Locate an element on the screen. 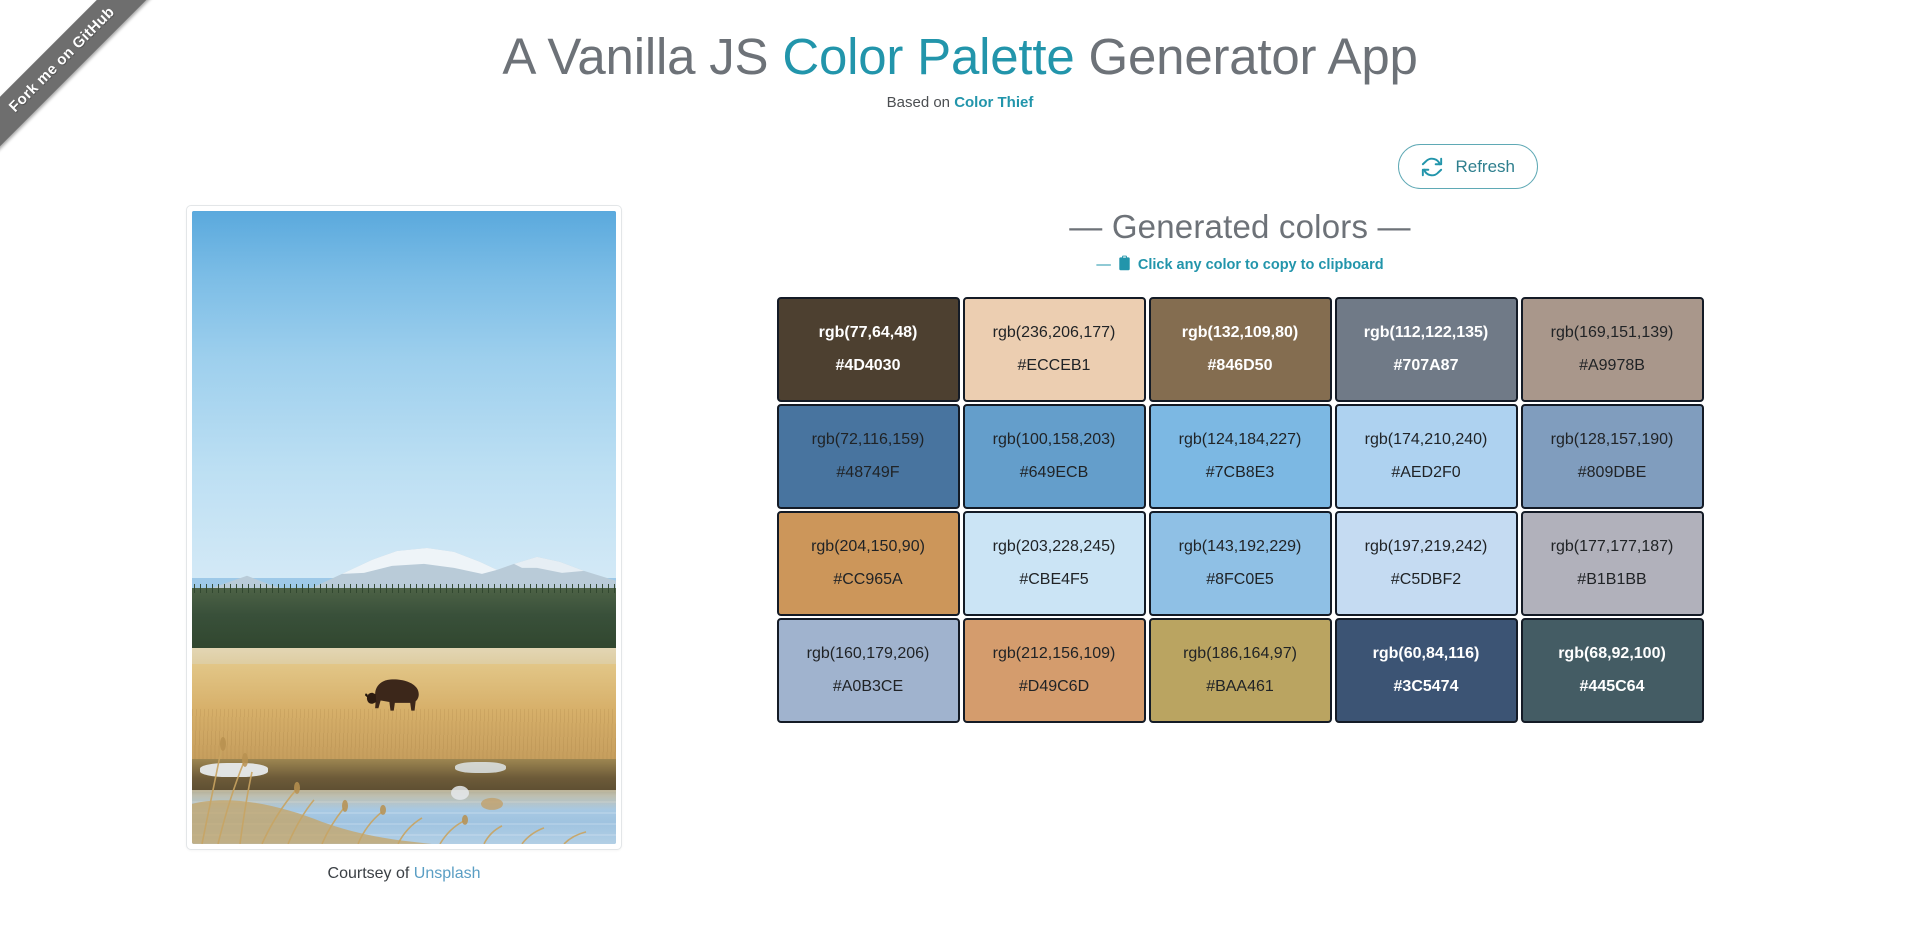 The width and height of the screenshot is (1920, 946). swatch-hex-label: #CC965A is located at coordinates (868, 579).